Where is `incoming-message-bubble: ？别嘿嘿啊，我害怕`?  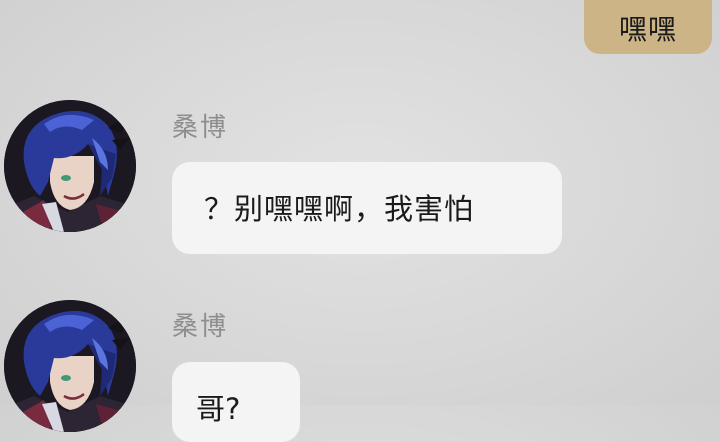 incoming-message-bubble: ？别嘿嘿啊，我害怕 is located at coordinates (367, 208).